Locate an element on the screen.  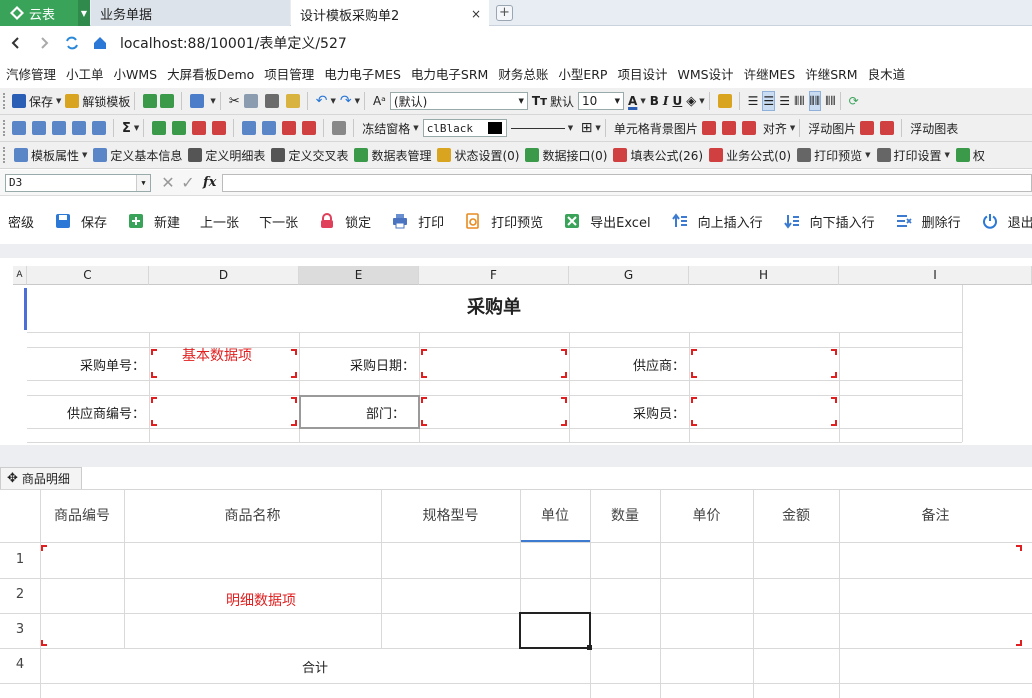
header-spec: 规格型号 is located at coordinates (450, 516).